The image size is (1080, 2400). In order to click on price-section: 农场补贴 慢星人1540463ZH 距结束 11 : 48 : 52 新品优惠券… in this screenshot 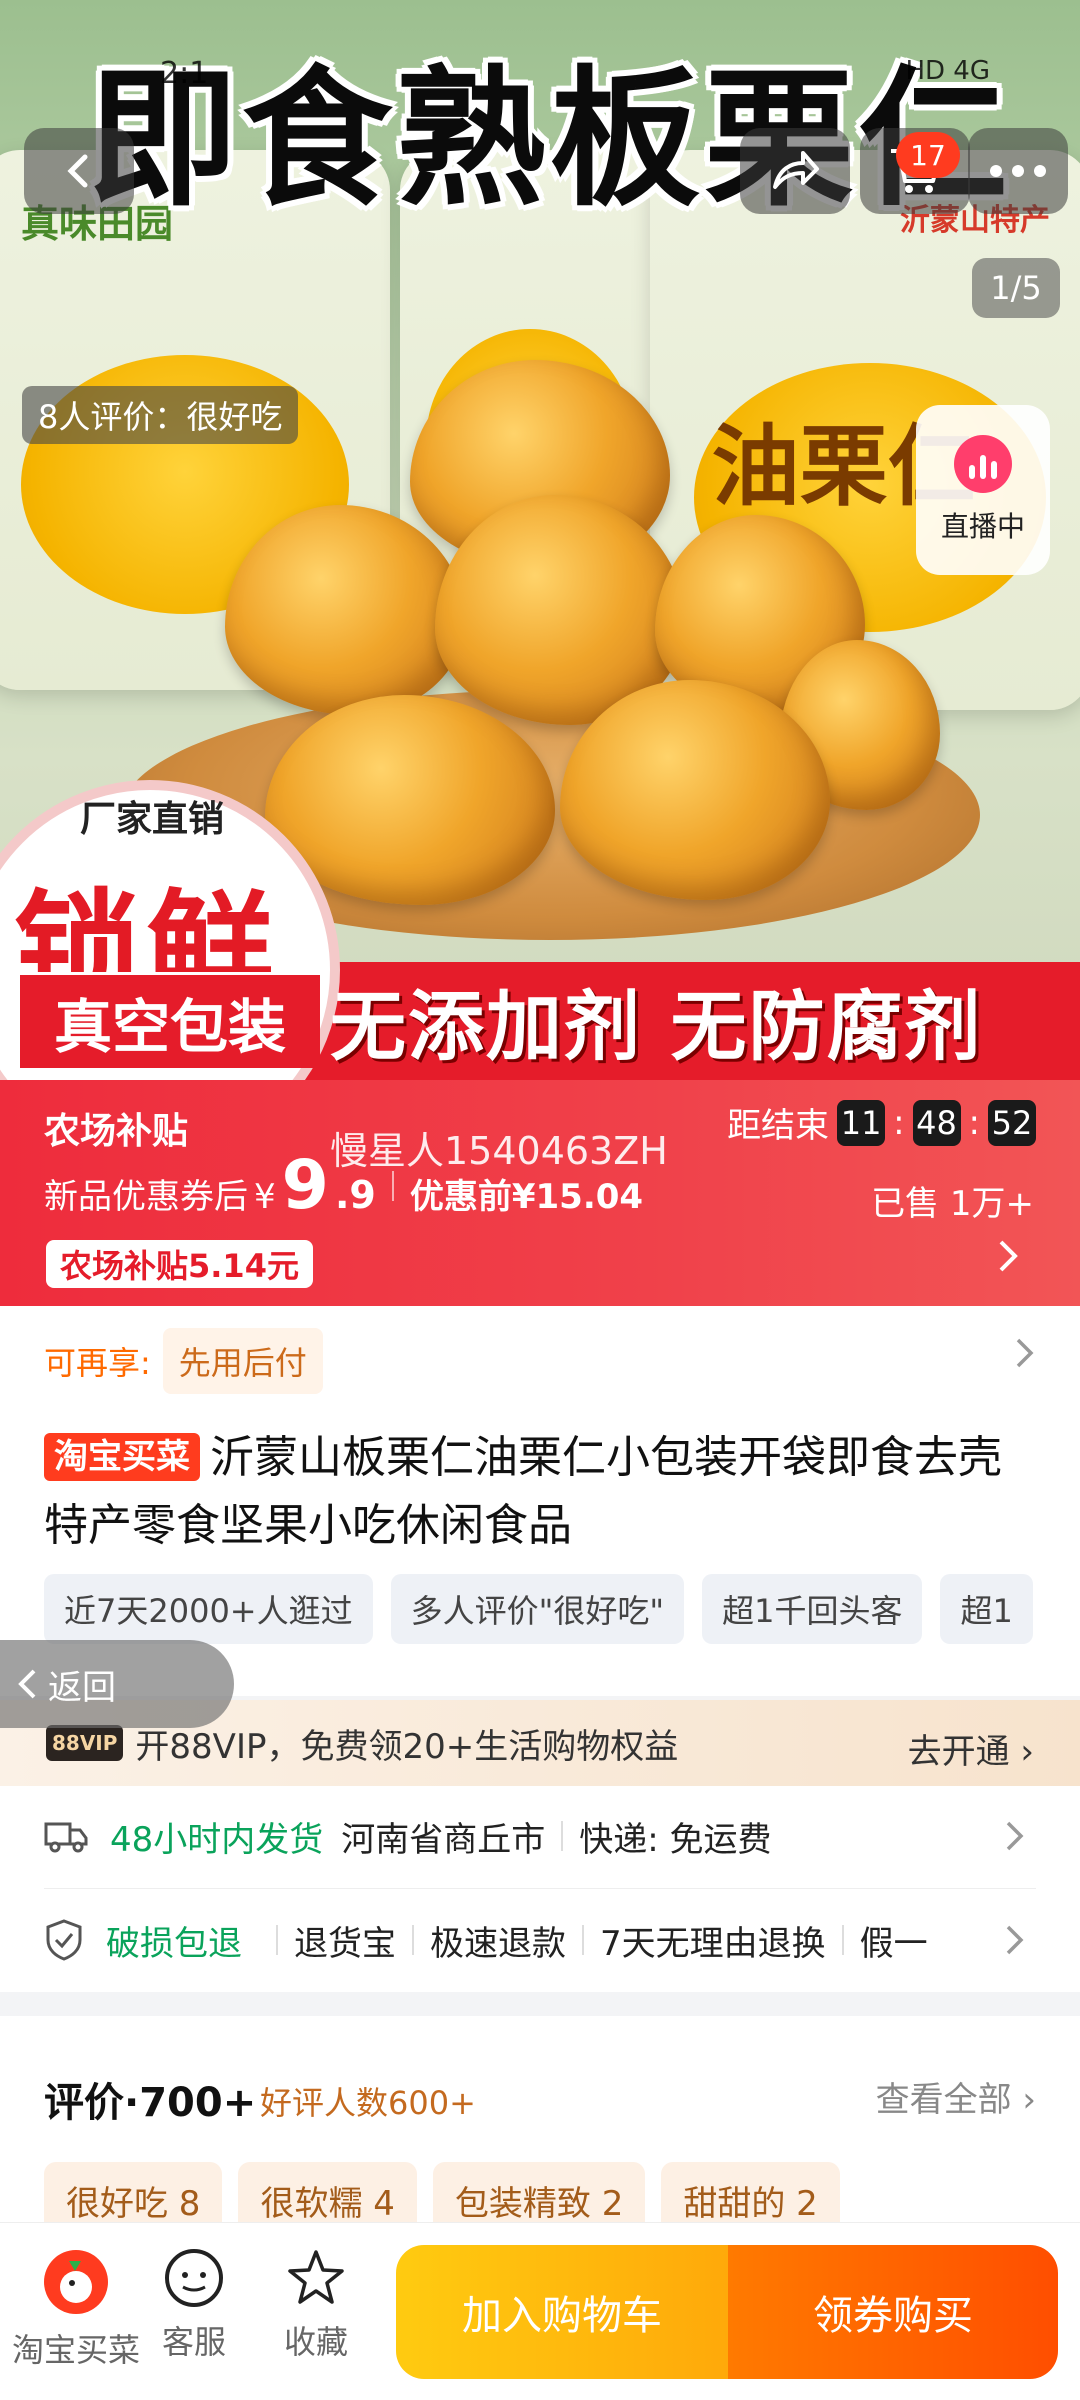, I will do `click(540, 1193)`.